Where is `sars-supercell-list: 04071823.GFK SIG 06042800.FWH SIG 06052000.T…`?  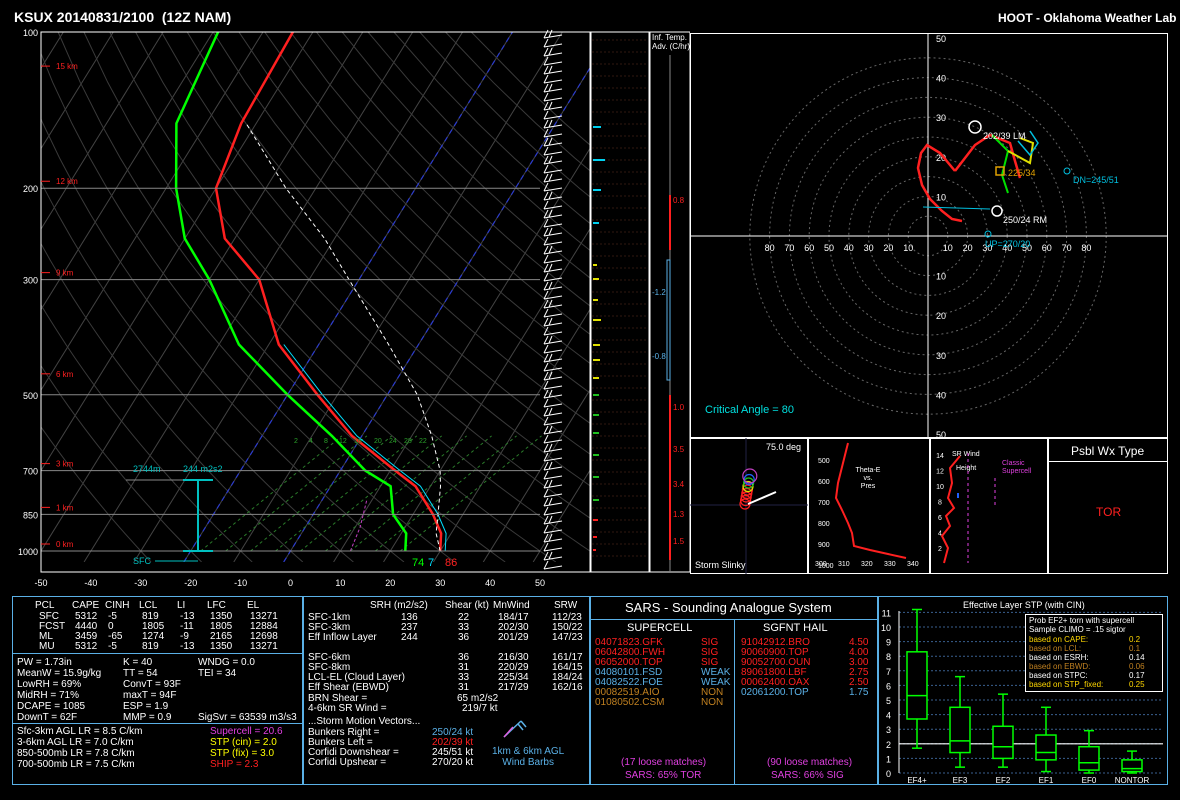 sars-supercell-list: 04071823.GFK SIG 06042800.FWH SIG 06052000.T… is located at coordinates (662, 677).